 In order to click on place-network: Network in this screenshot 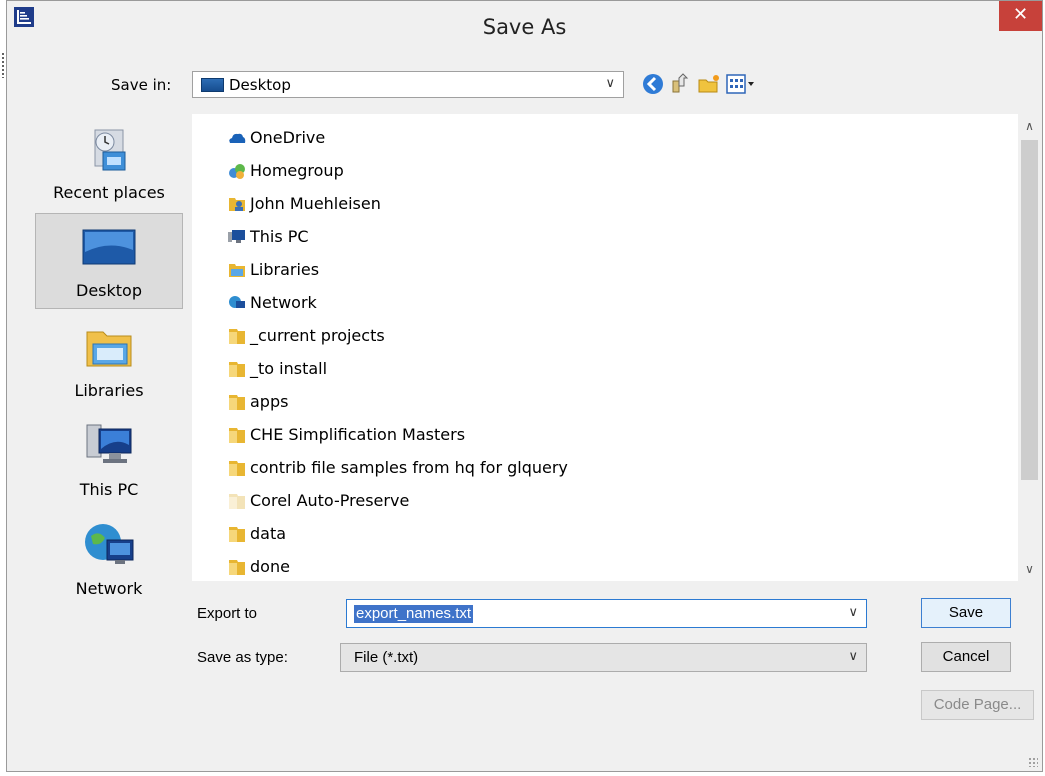, I will do `click(109, 558)`.